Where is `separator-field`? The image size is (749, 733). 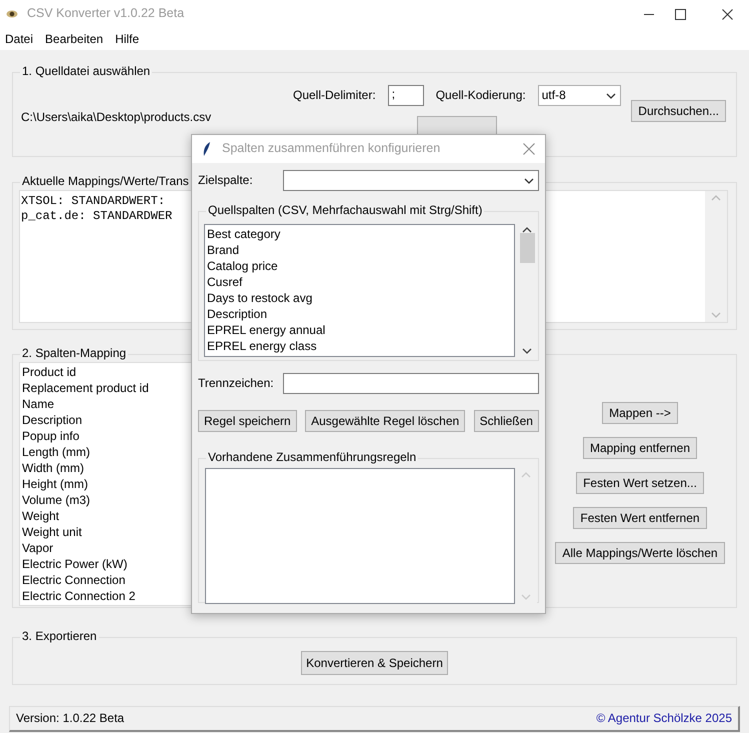 separator-field is located at coordinates (411, 383).